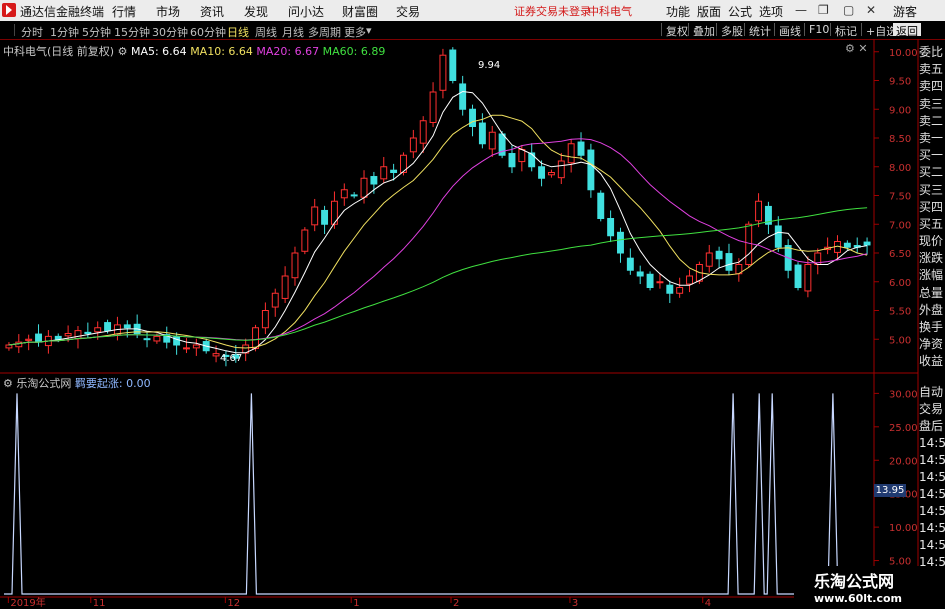 The height and width of the screenshot is (609, 945). Describe the element at coordinates (32, 32) in the screenshot. I see `period-fenshi: 分时` at that location.